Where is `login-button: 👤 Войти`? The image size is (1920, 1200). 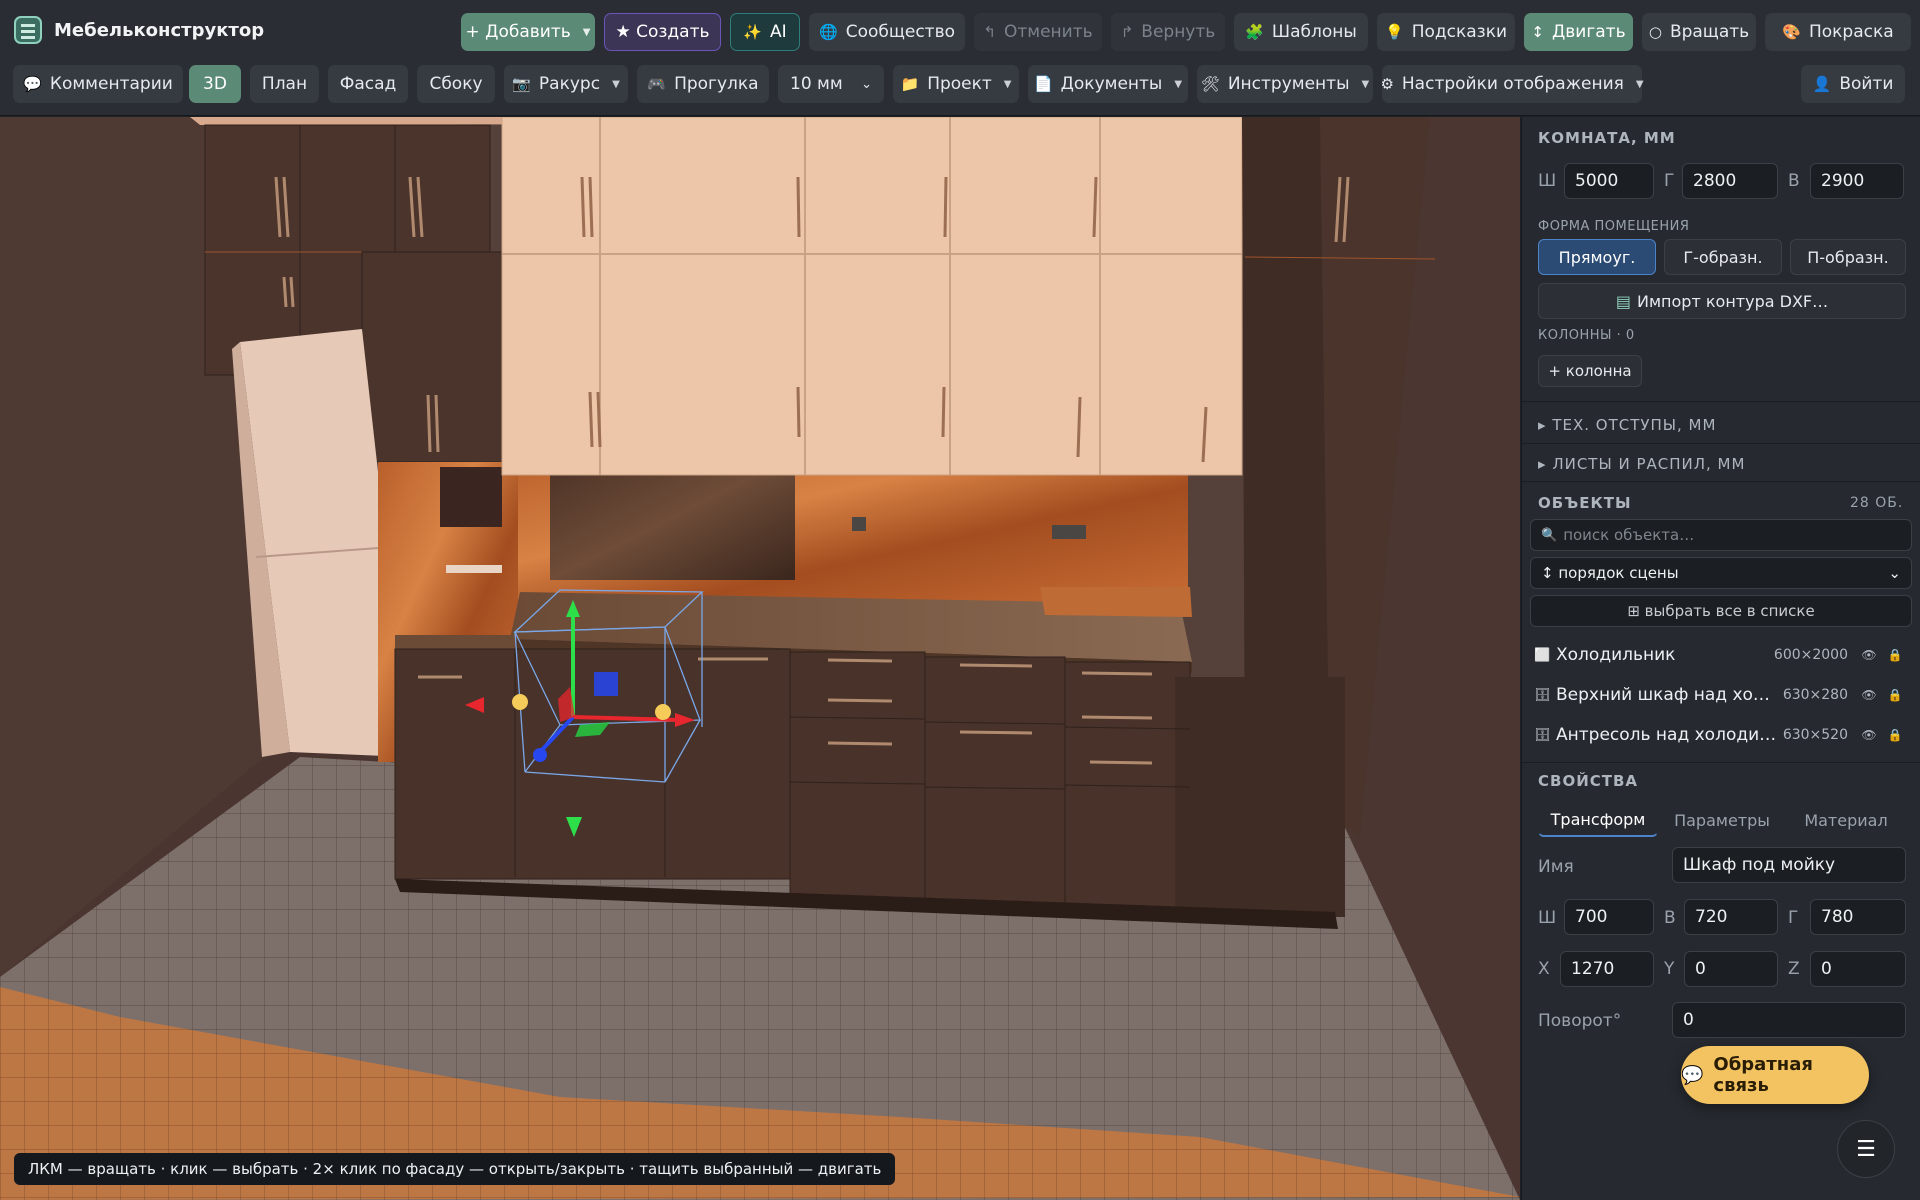 login-button: 👤 Войти is located at coordinates (1853, 84).